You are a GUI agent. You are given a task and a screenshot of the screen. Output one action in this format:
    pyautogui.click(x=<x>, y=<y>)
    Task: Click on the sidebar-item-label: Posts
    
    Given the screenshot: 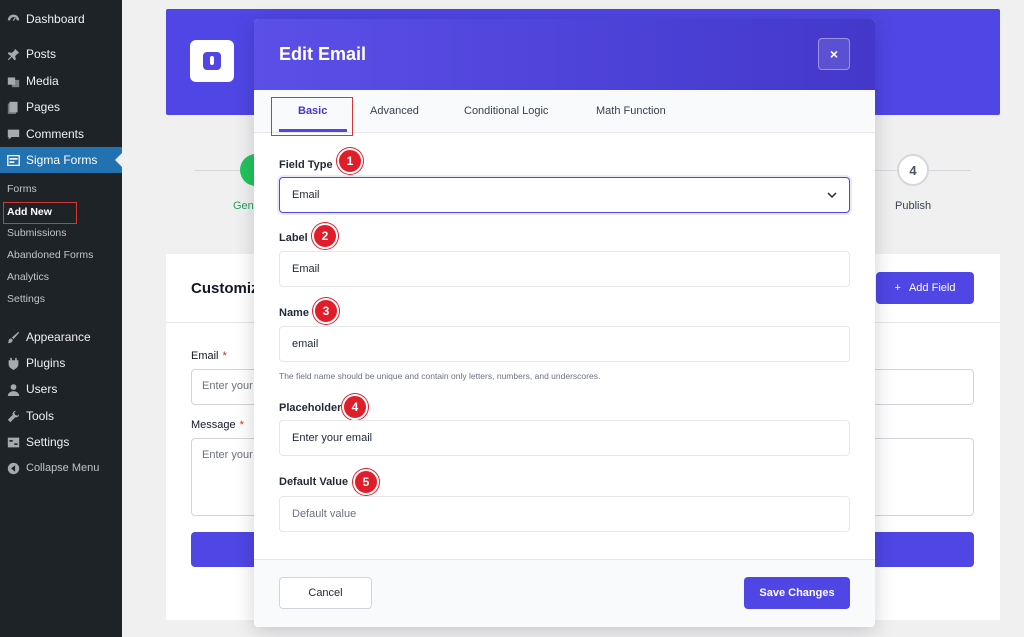 What is the action you would take?
    pyautogui.click(x=41, y=54)
    